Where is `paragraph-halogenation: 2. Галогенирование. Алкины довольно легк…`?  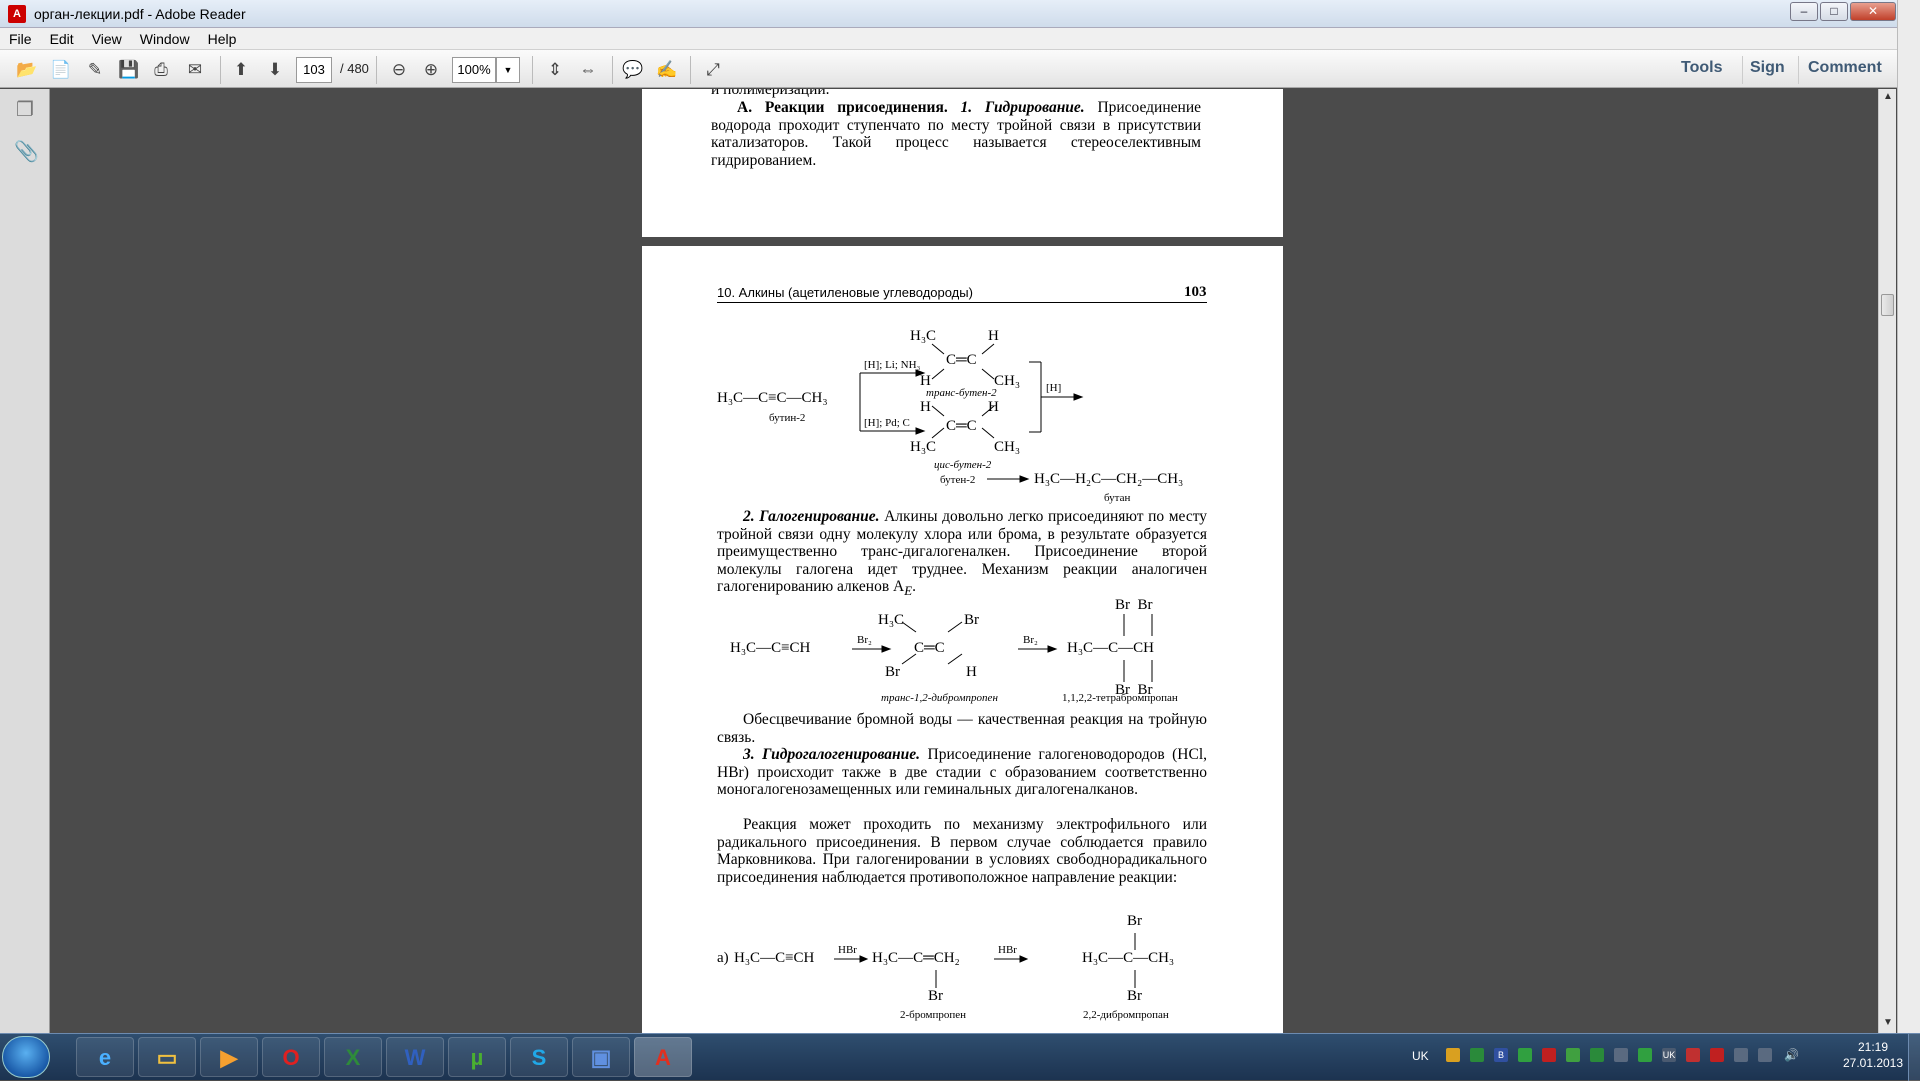 paragraph-halogenation: 2. Галогенирование. Алкины довольно легк… is located at coordinates (962, 553).